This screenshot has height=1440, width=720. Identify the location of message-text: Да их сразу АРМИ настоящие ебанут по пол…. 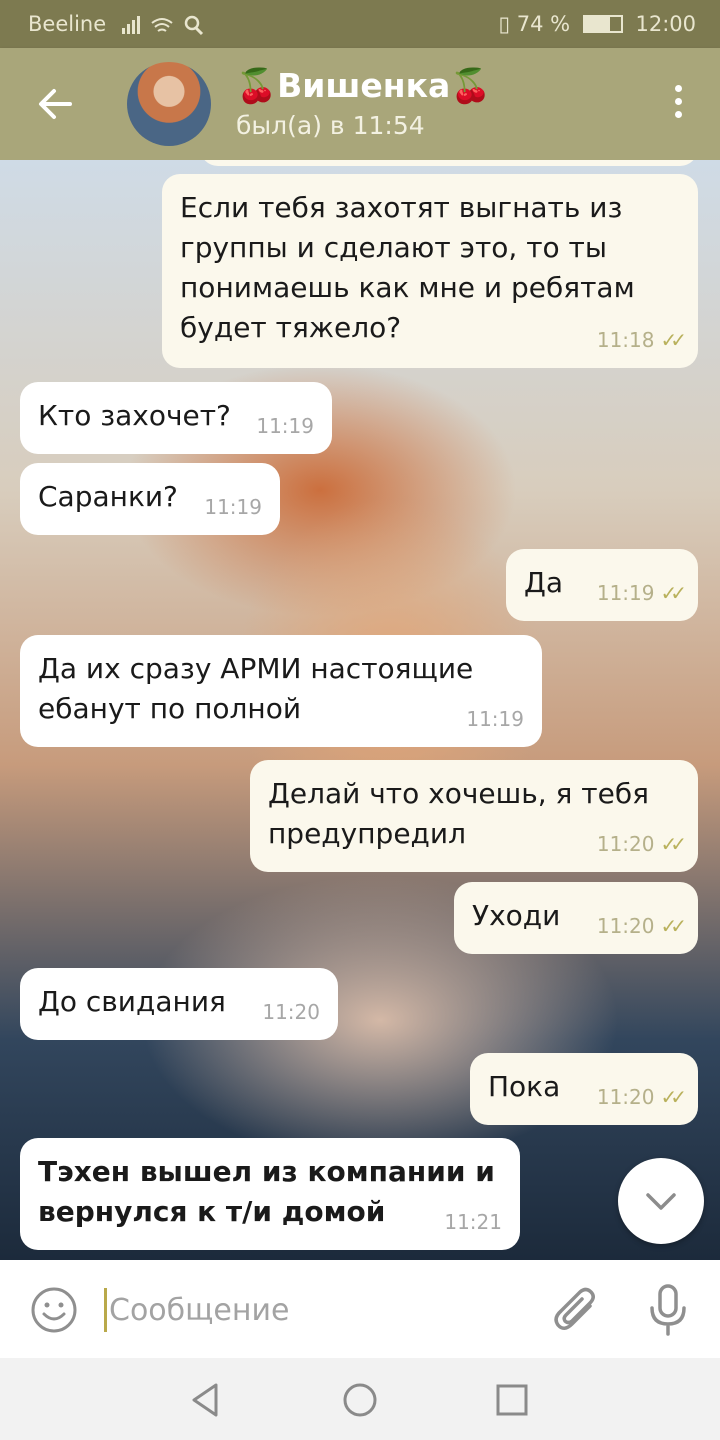
(256, 688).